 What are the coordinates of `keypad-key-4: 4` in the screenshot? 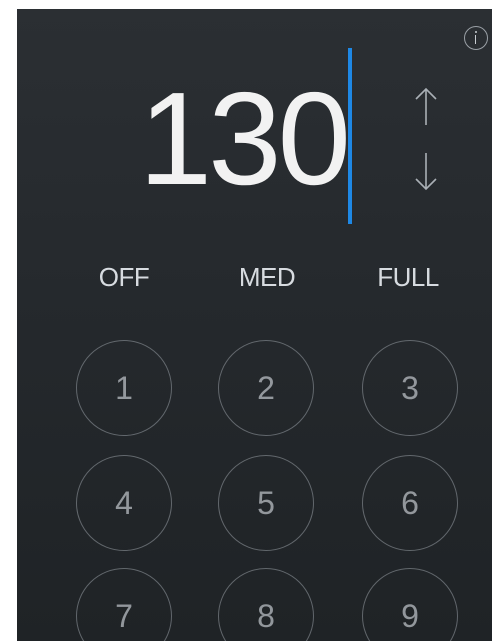 It's located at (124, 503).